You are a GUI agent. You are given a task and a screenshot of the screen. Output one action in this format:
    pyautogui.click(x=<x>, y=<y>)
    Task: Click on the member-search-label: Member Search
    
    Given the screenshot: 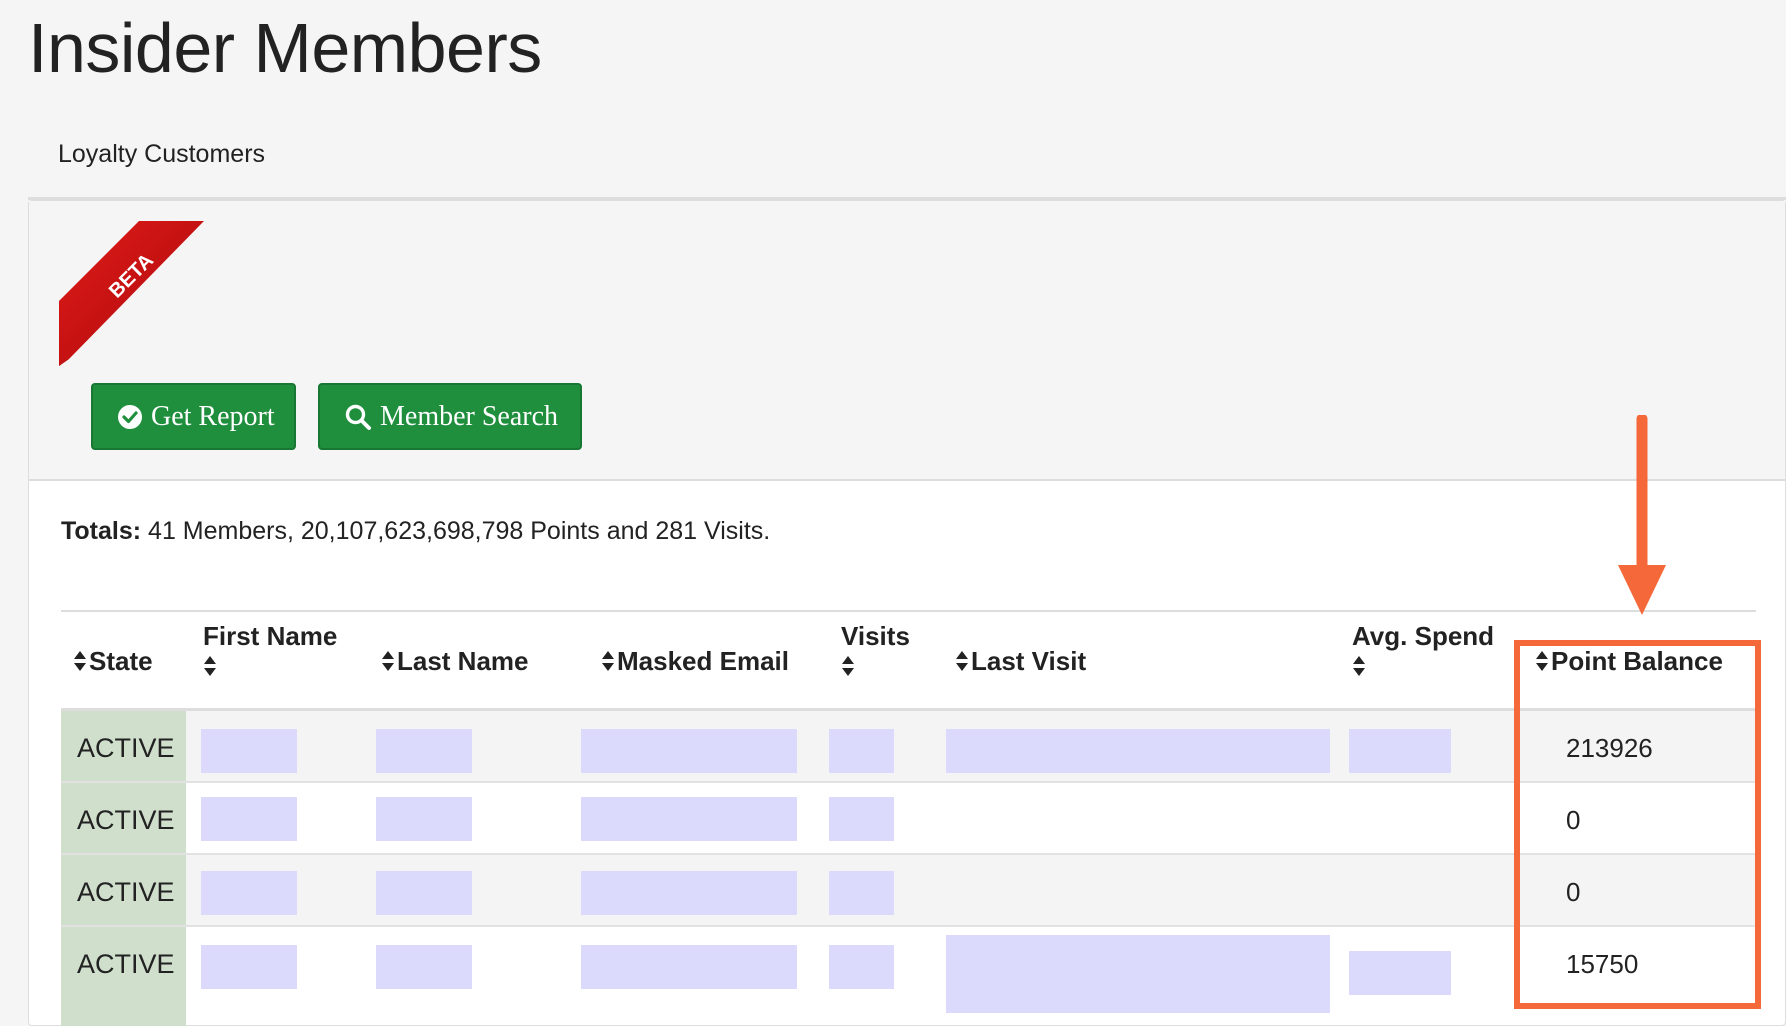 What is the action you would take?
    pyautogui.click(x=469, y=416)
    